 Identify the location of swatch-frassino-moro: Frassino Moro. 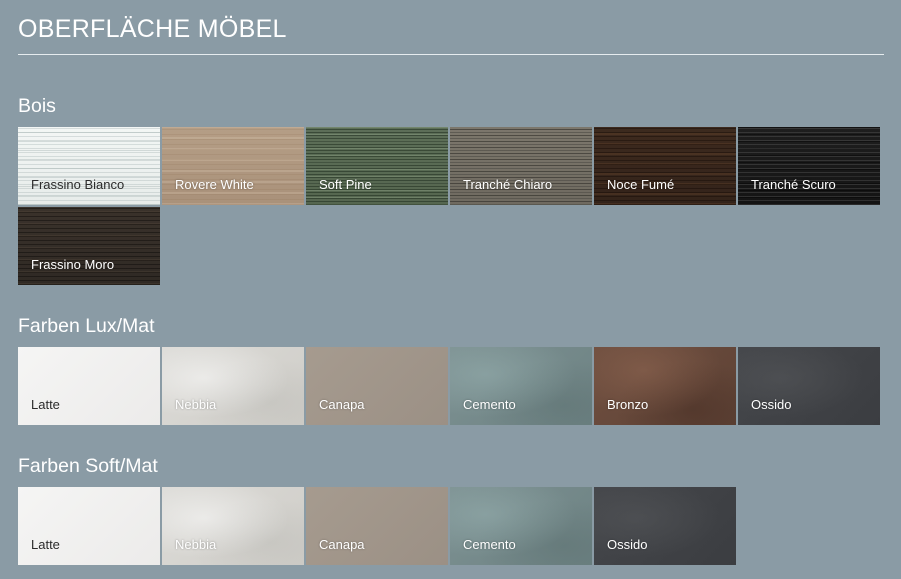
(89, 246).